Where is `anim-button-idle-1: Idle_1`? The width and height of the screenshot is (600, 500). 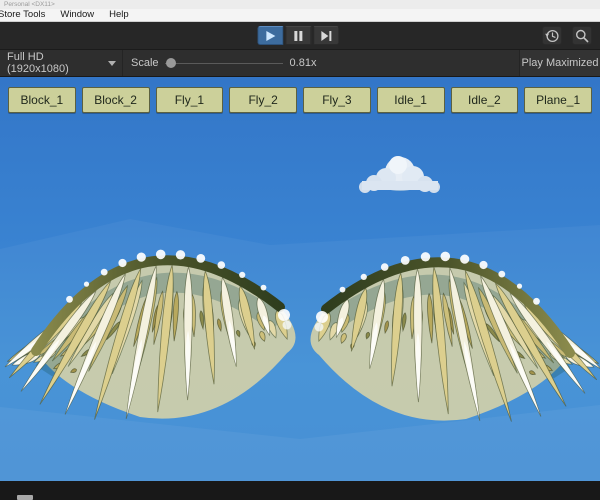
anim-button-idle-1: Idle_1 is located at coordinates (410, 100).